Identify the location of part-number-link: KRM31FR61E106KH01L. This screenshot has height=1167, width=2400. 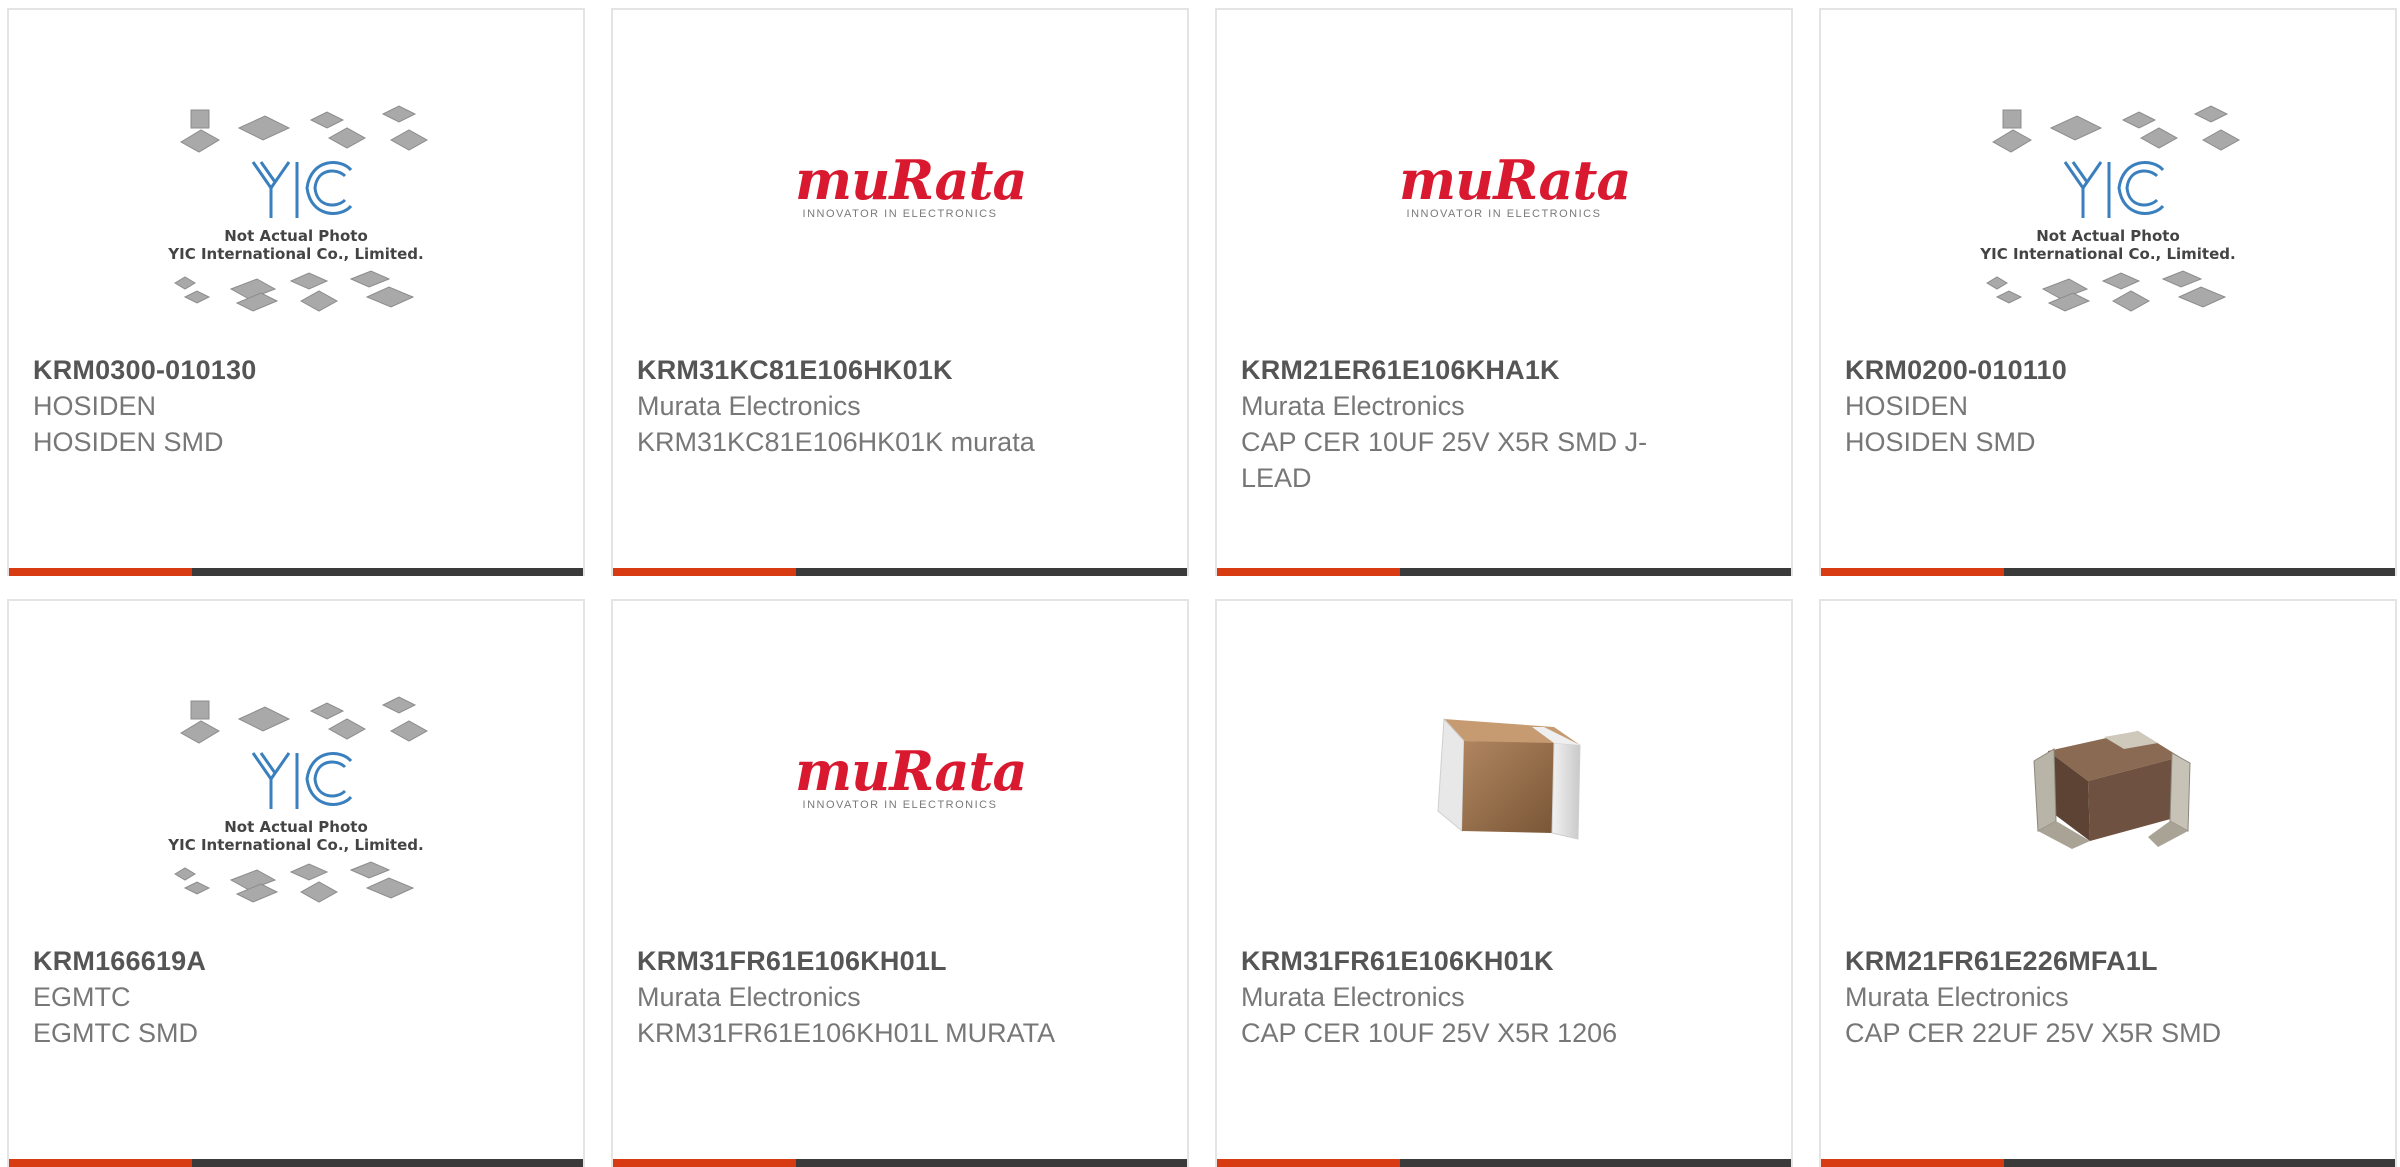
(862, 961).